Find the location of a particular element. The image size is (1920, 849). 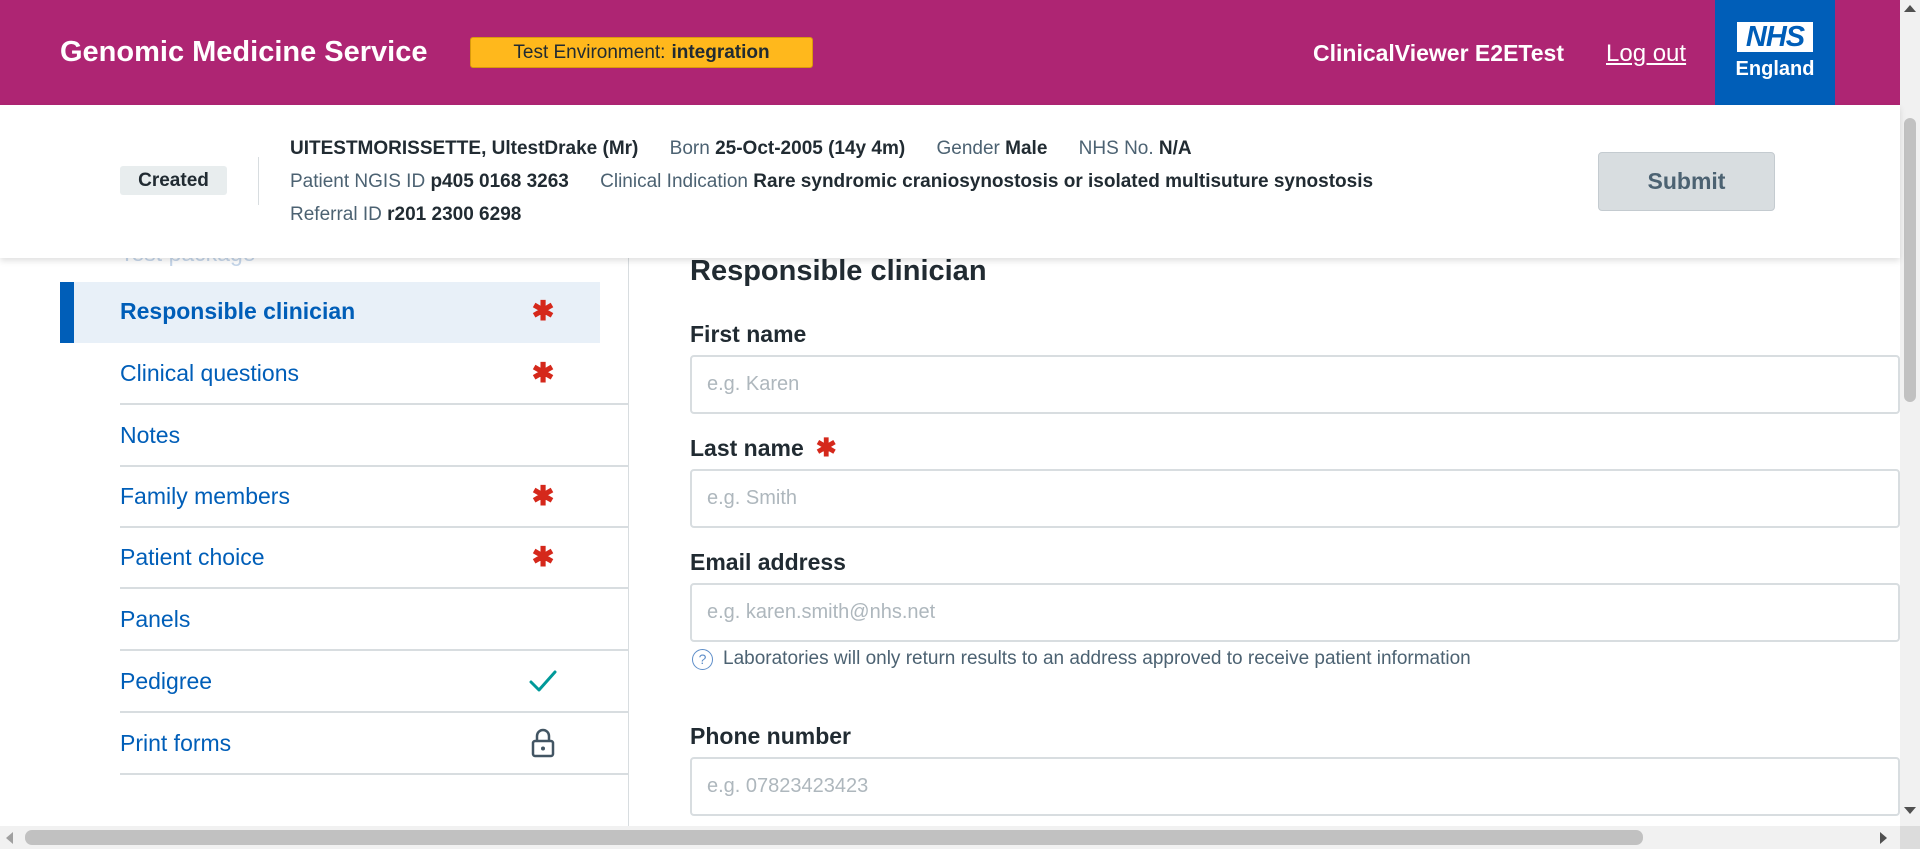

nav-item-label: Pedigree is located at coordinates (166, 681).